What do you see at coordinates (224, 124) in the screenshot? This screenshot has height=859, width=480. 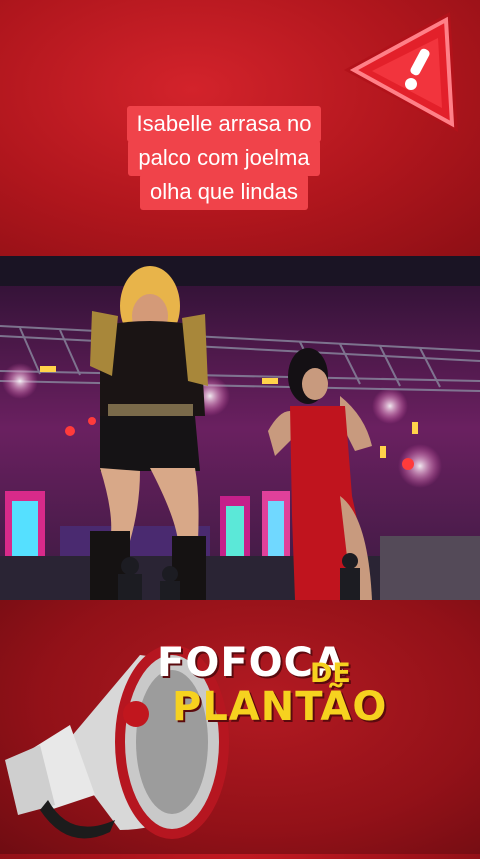 I see `caption-line: Isabelle arrasa no` at bounding box center [224, 124].